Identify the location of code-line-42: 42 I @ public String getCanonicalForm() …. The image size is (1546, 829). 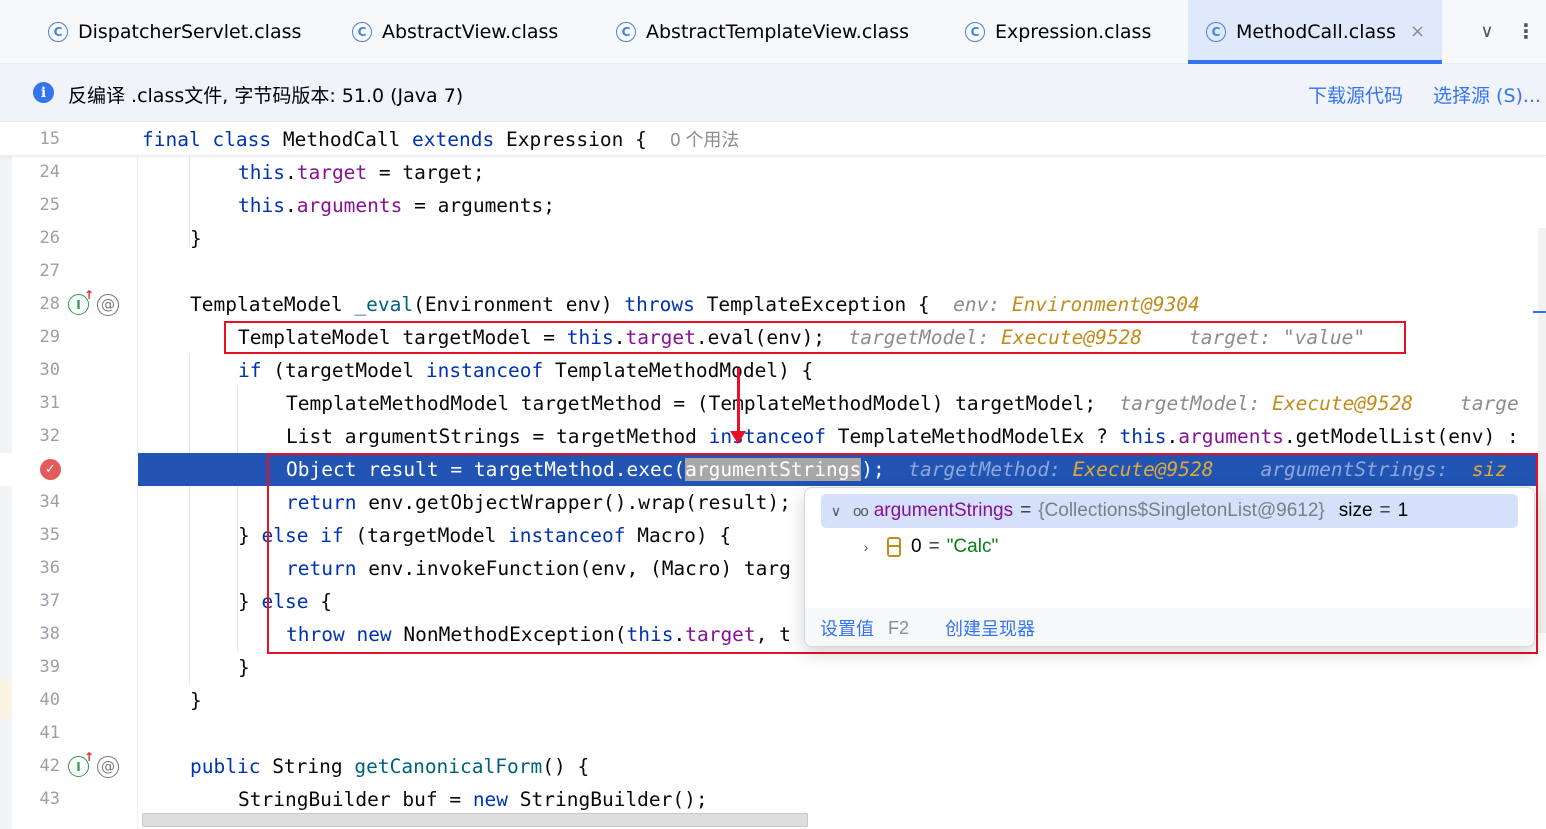
(773, 766).